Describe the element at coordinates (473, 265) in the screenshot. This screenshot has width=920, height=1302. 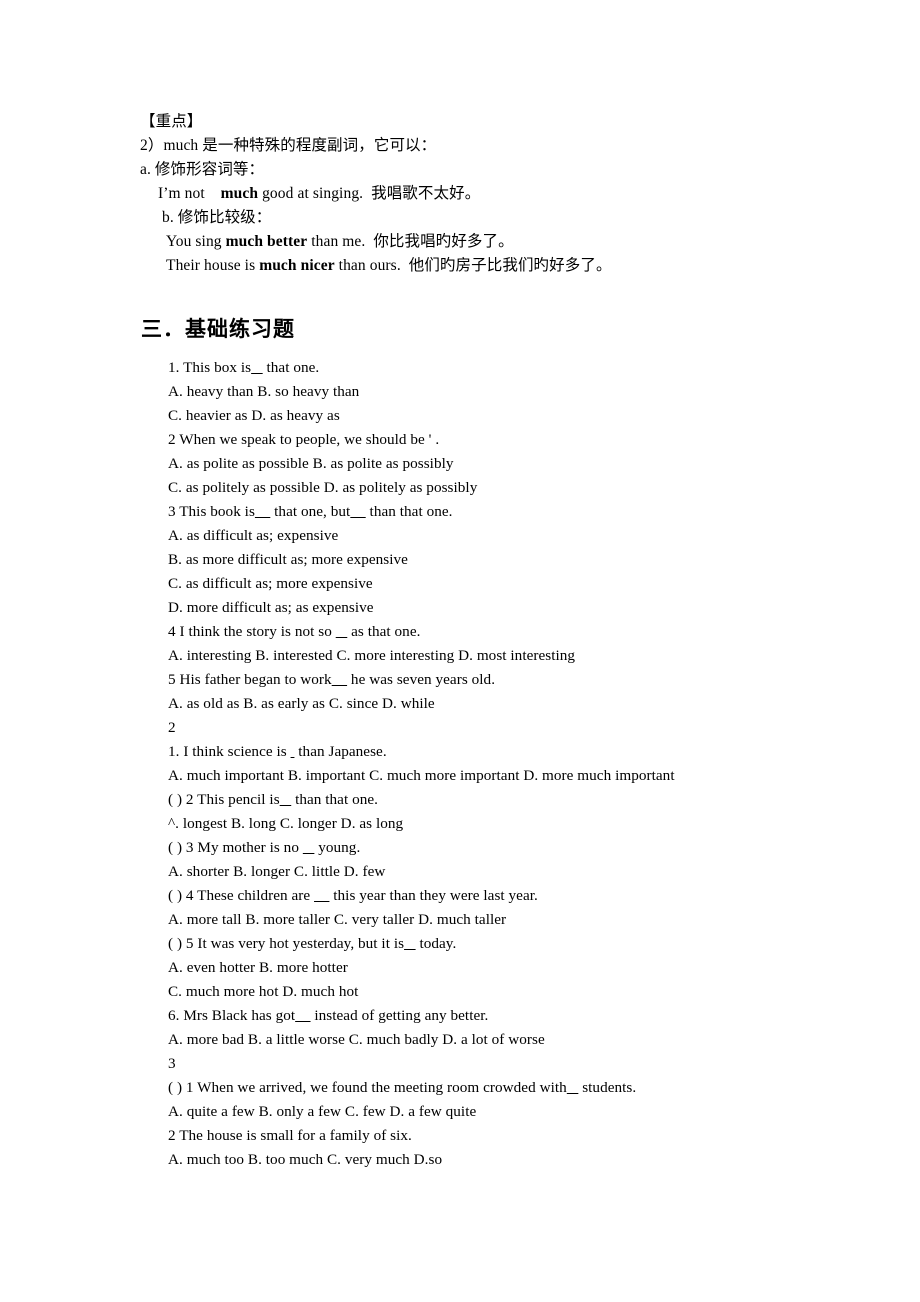
I see `plain-text: than ours. 他们旳房子比我们旳好多了。` at that location.